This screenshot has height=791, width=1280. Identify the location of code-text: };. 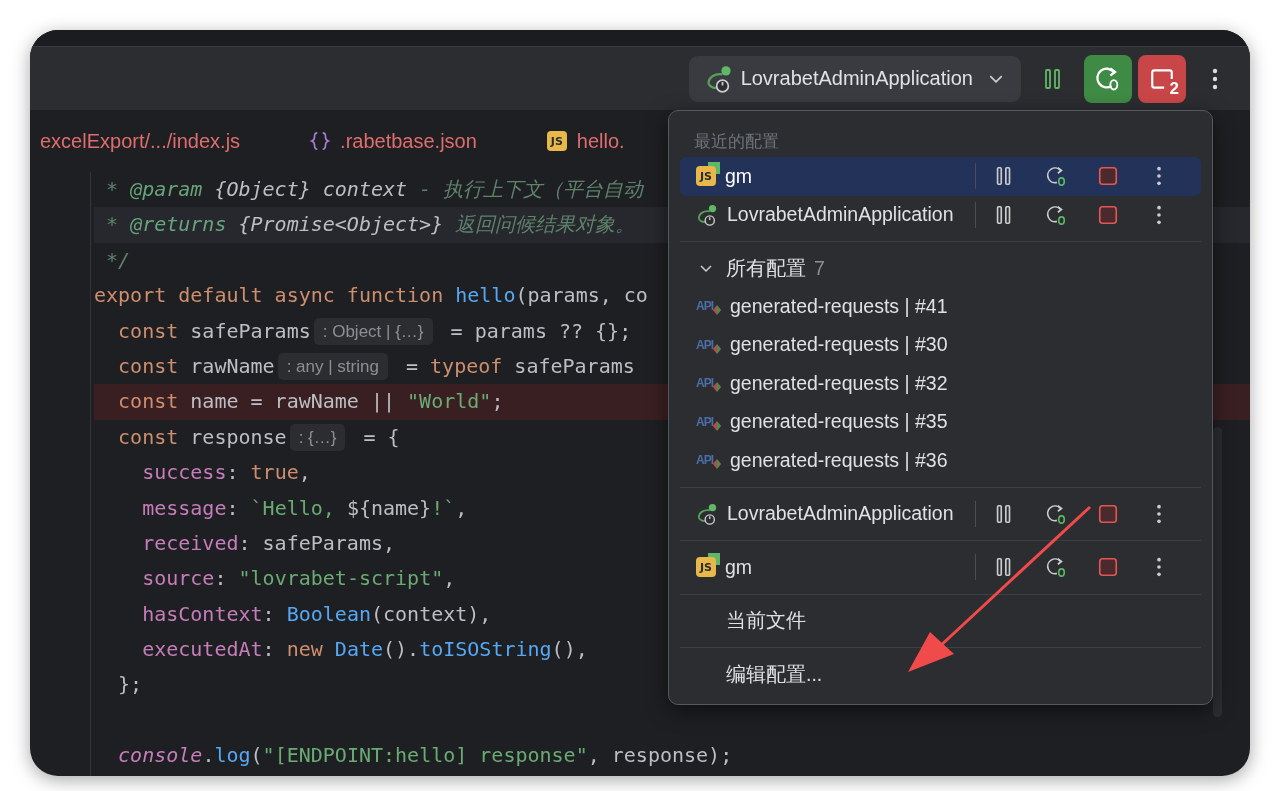
(130, 685).